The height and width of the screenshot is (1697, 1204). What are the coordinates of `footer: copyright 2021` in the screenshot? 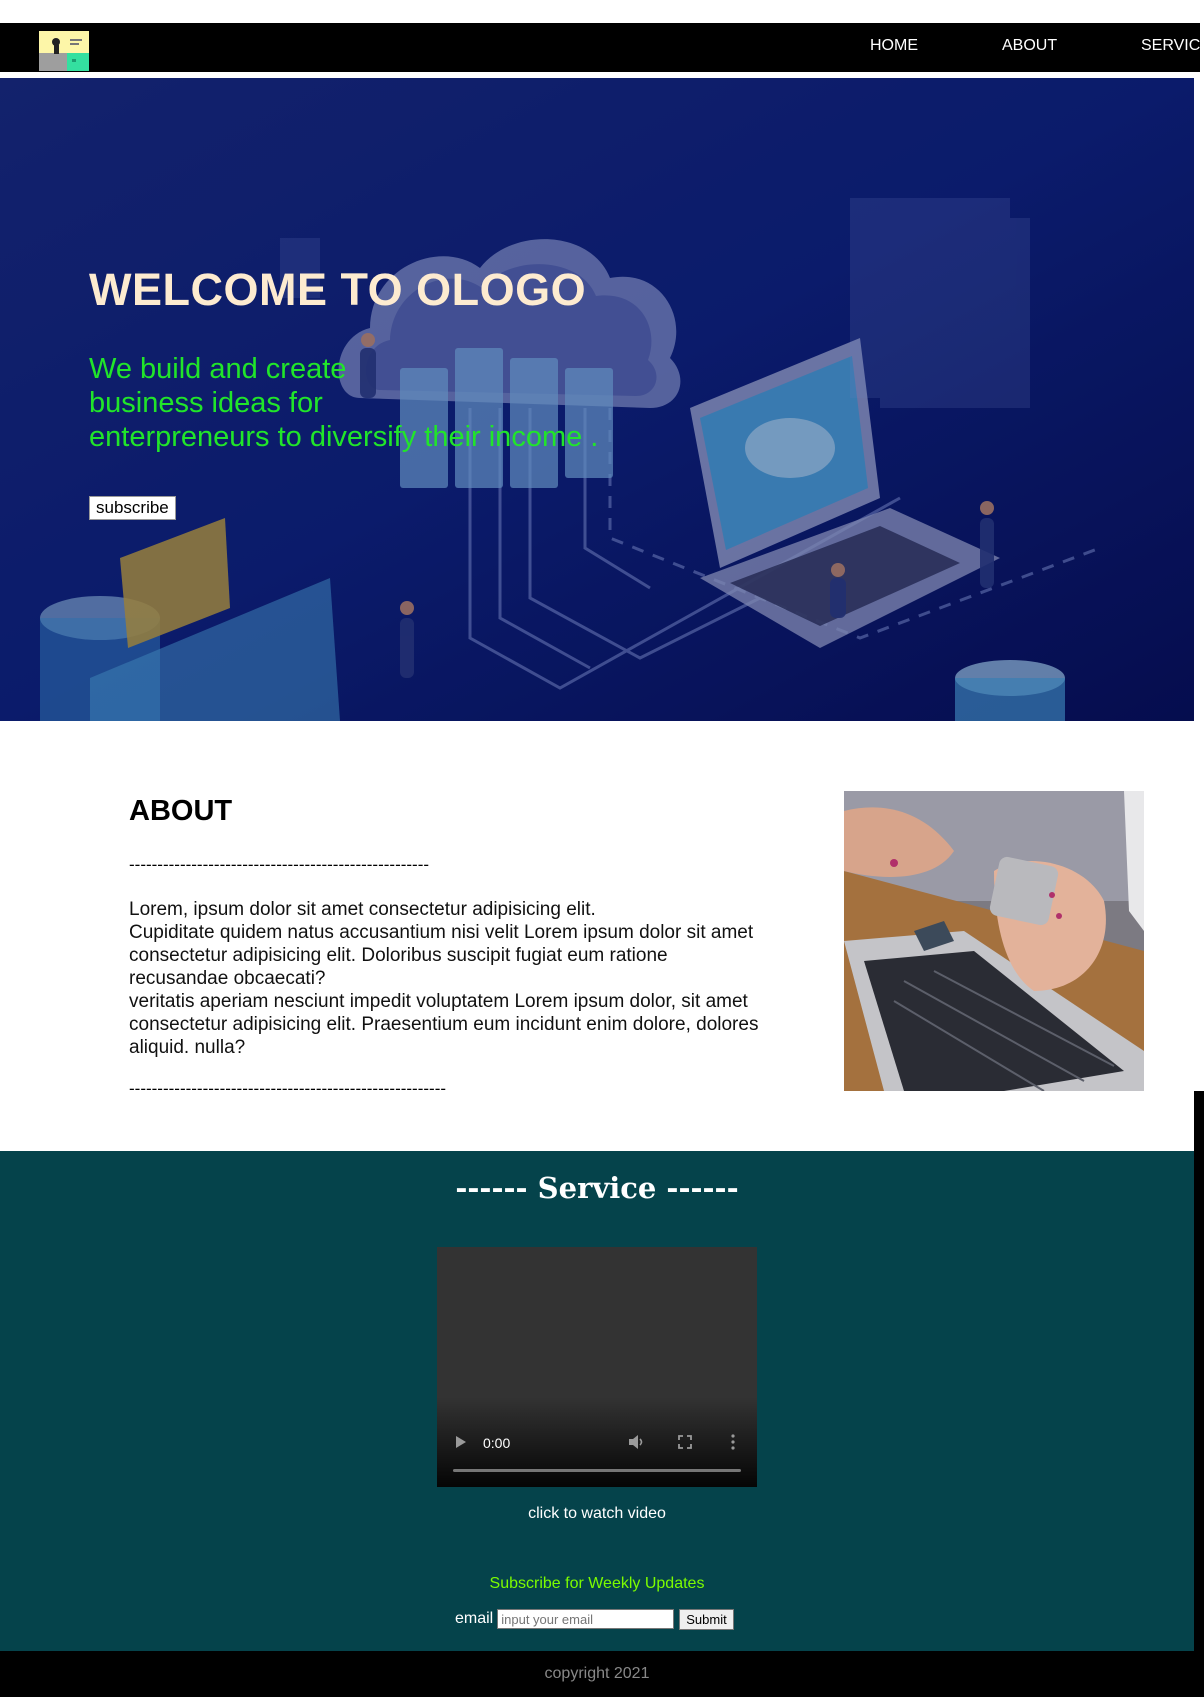 It's located at (602, 1674).